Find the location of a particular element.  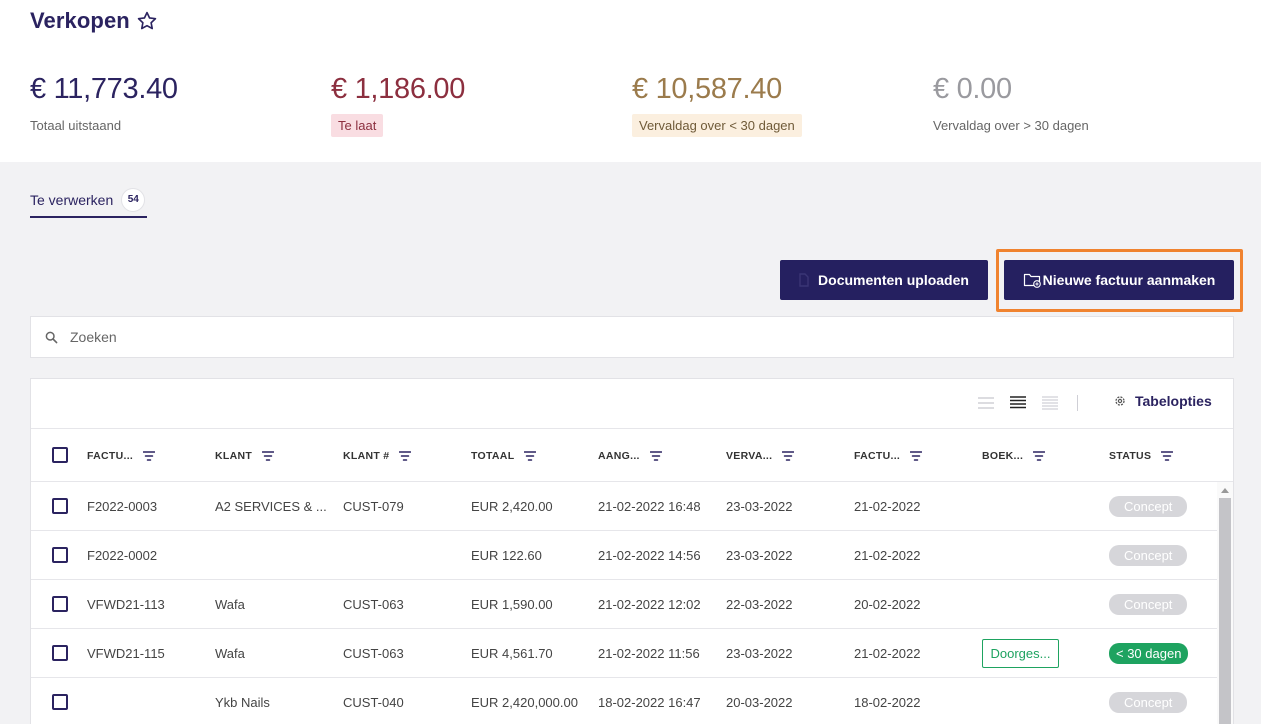

tab-count-badge: 54 is located at coordinates (133, 199).